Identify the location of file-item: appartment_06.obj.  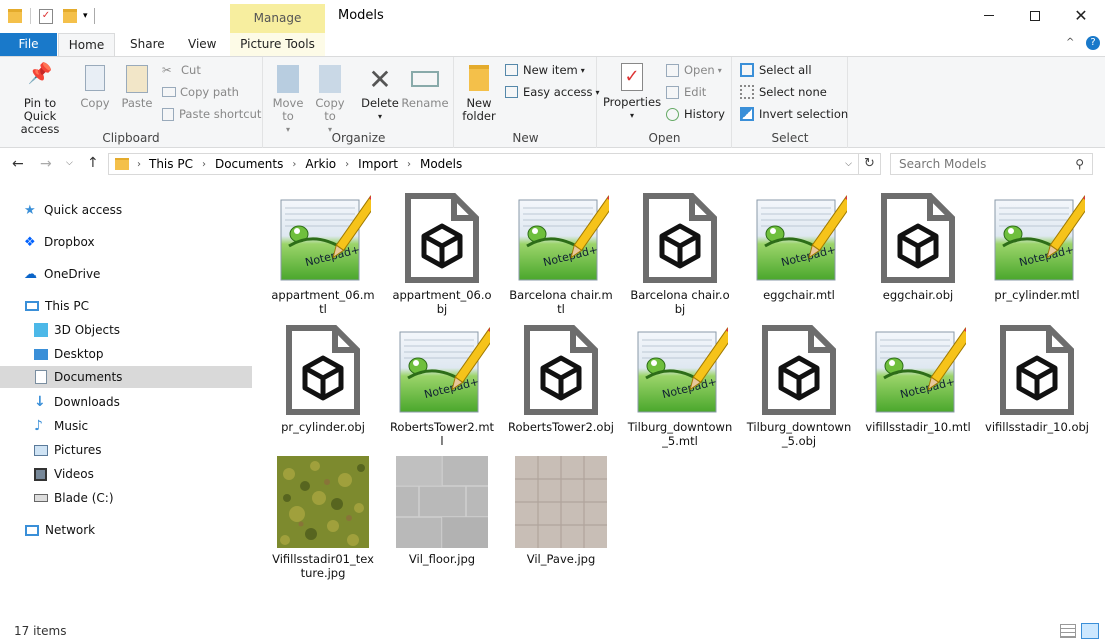
(442, 253).